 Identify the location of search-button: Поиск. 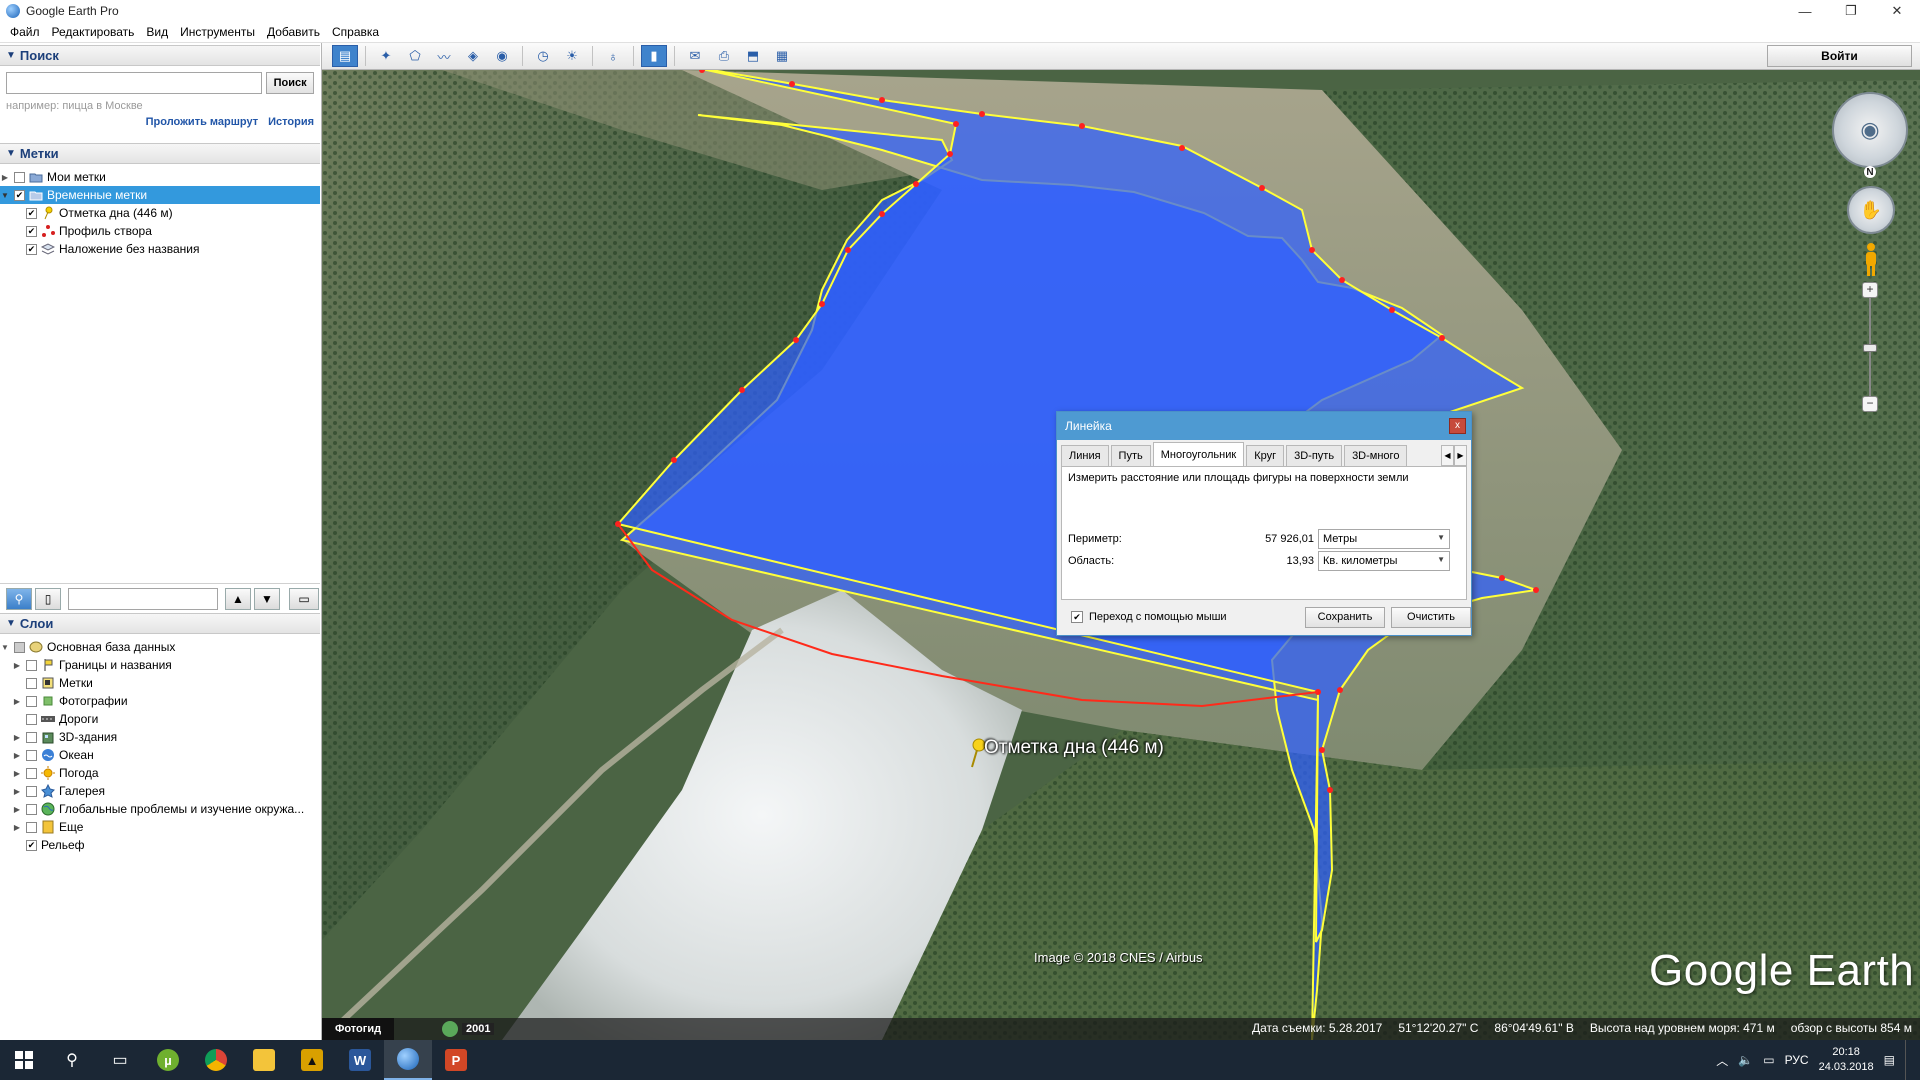
(290, 83).